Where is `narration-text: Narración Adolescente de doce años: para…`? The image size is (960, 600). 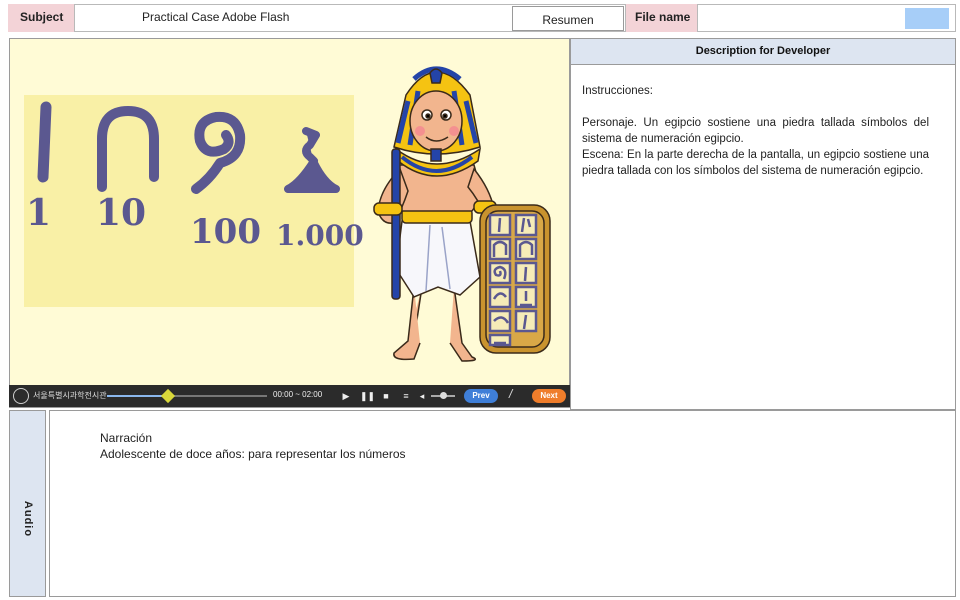 narration-text: Narración Adolescente de doce años: para… is located at coordinates (253, 446).